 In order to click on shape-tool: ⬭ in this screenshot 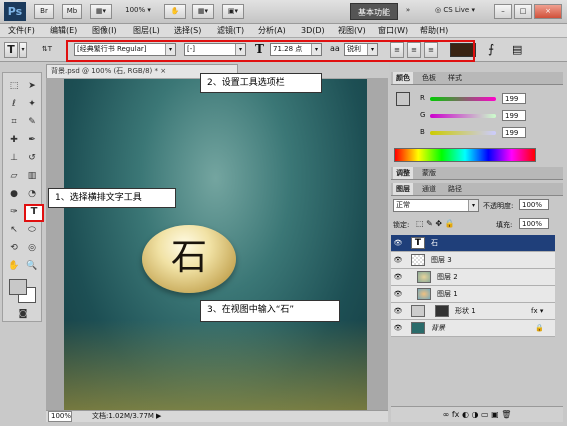, I will do `click(32, 230)`.